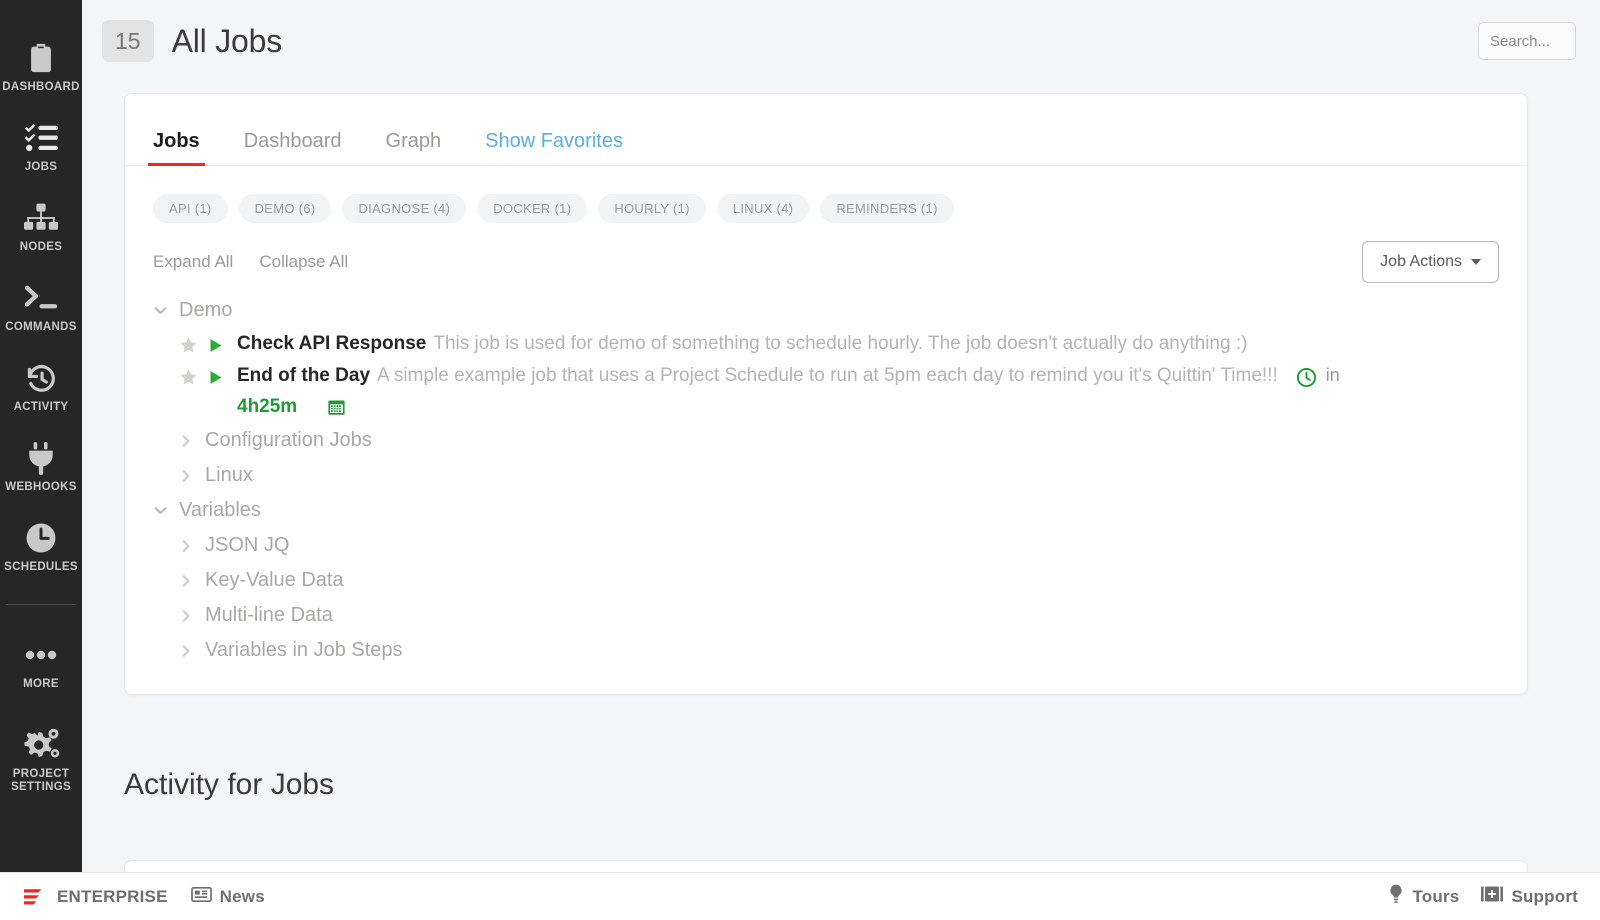  I want to click on group-label: Variables, so click(220, 510).